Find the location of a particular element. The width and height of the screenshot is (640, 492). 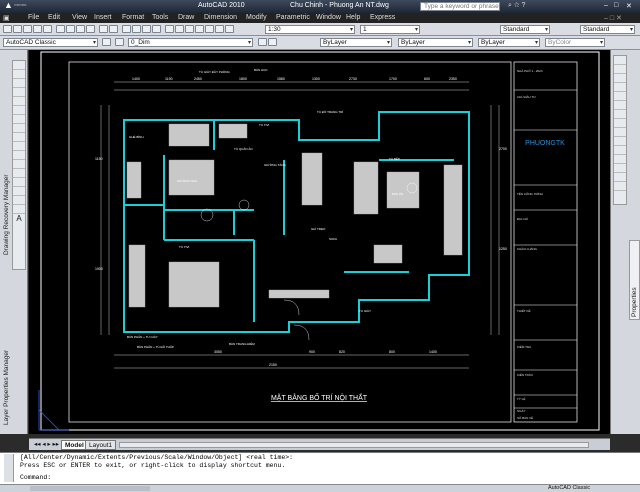

search-input: Type a keyword or phrase is located at coordinates (460, 6).